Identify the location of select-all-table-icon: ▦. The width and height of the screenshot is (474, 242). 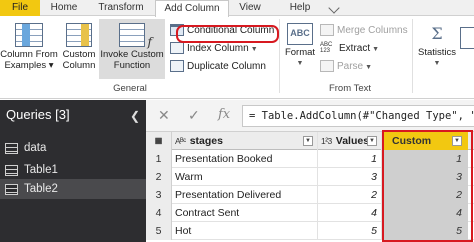
(159, 141).